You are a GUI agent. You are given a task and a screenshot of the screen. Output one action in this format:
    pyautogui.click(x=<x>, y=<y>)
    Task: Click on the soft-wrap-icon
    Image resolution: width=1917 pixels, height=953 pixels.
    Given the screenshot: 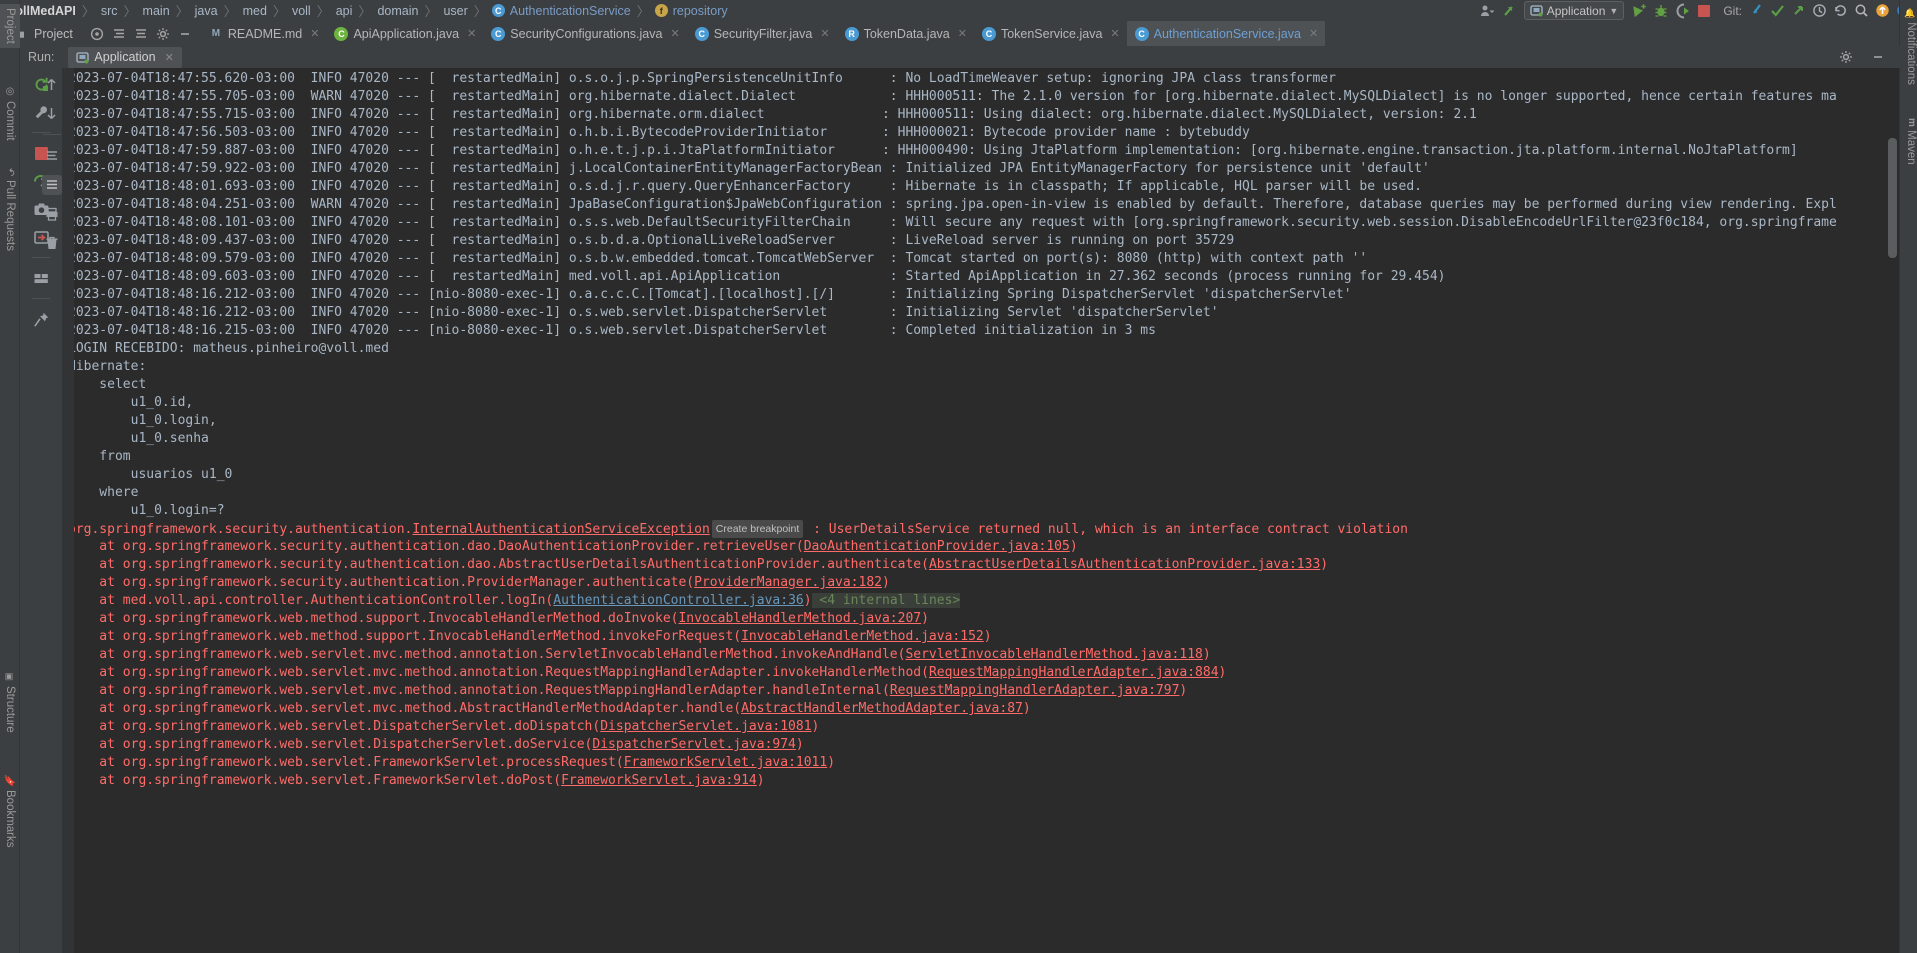 What is the action you would take?
    pyautogui.click(x=52, y=156)
    